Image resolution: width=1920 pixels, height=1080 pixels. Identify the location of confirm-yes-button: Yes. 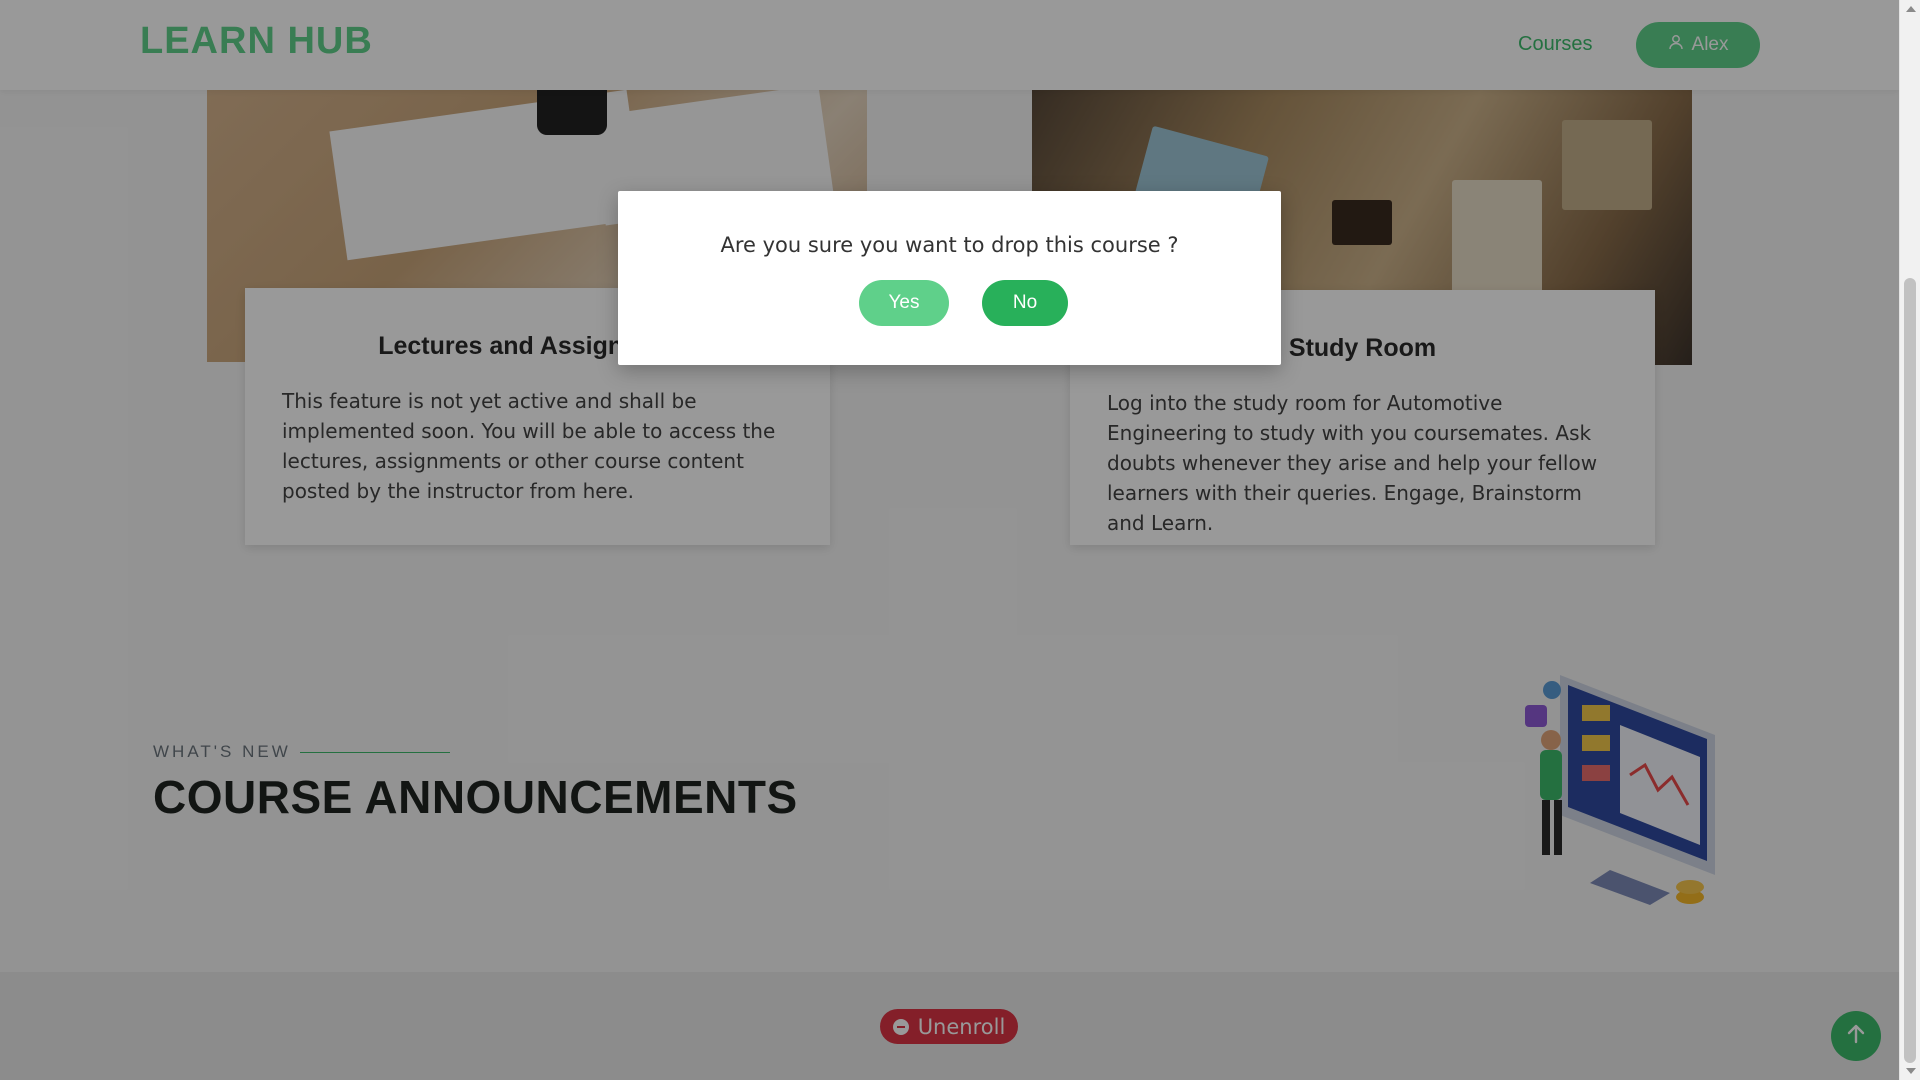
(904, 303).